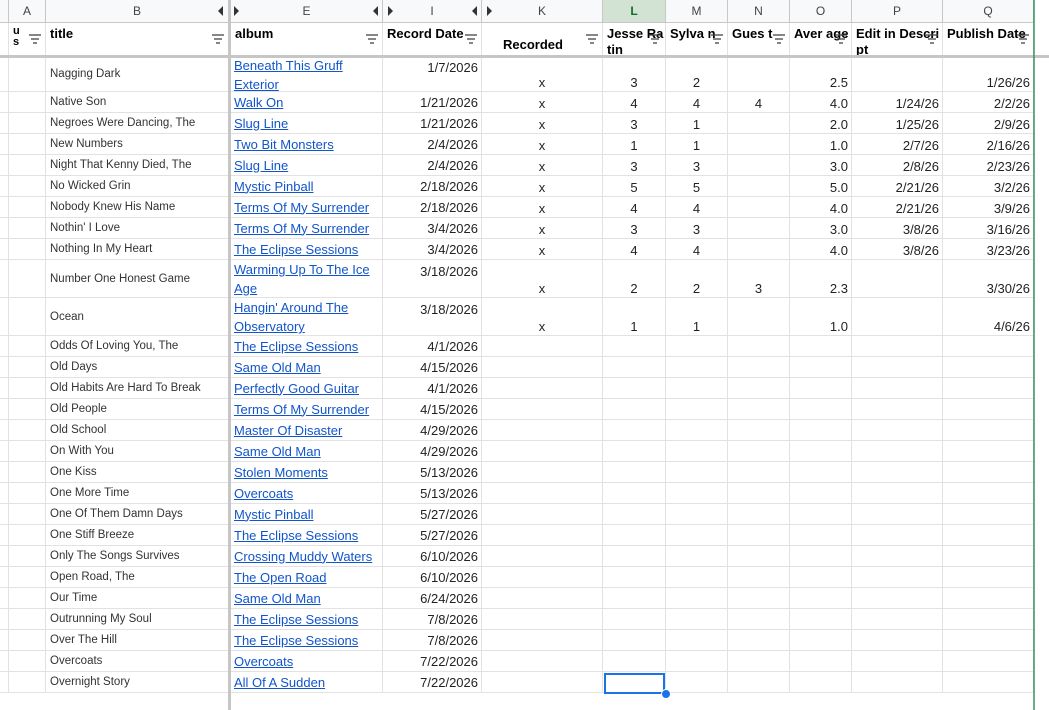 The height and width of the screenshot is (710, 1049). I want to click on frozen-row-divider, so click(524, 56).